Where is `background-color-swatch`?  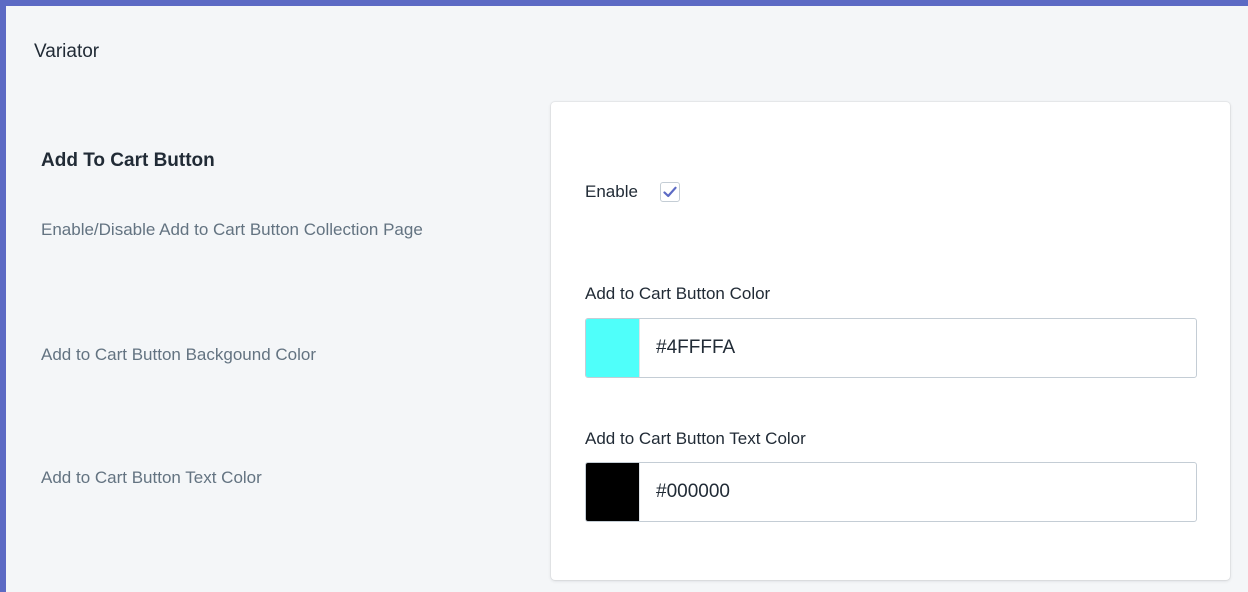
background-color-swatch is located at coordinates (613, 348).